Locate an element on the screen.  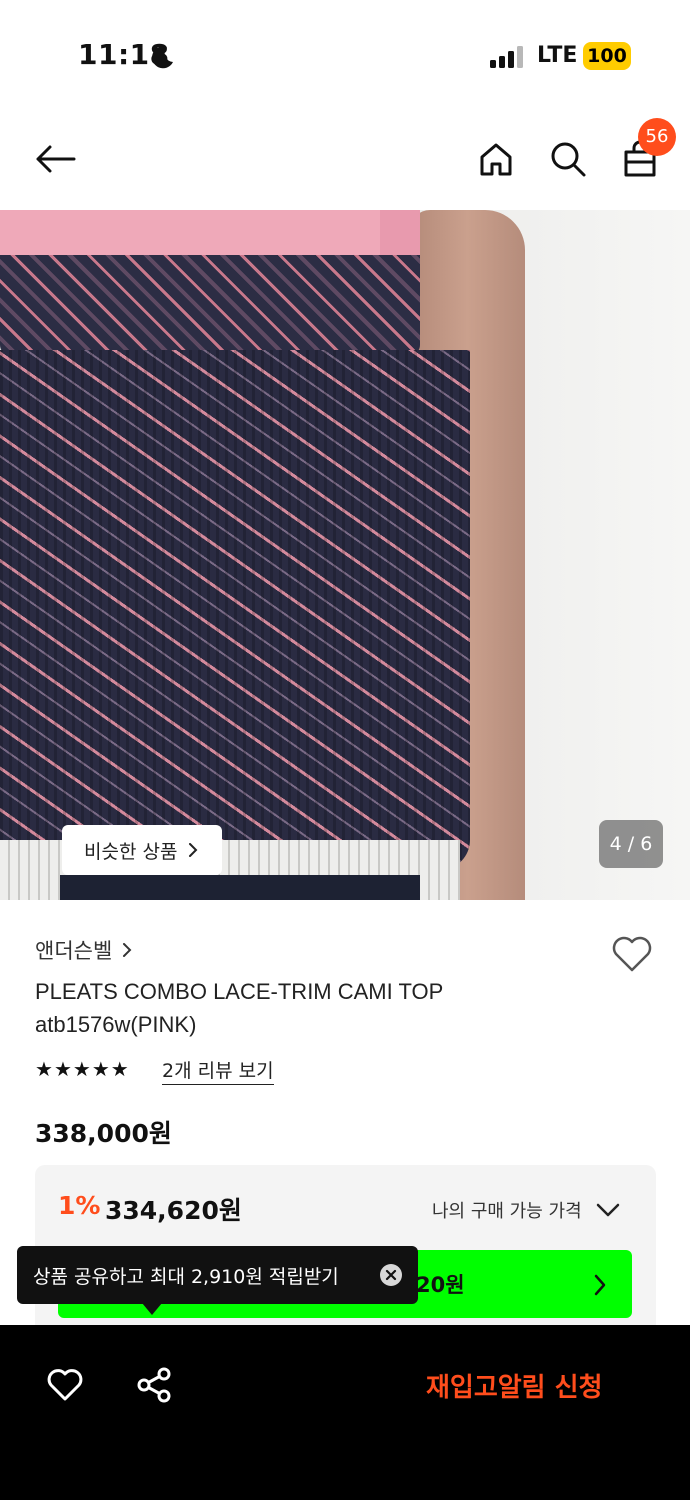
back-button is located at coordinates (55, 159).